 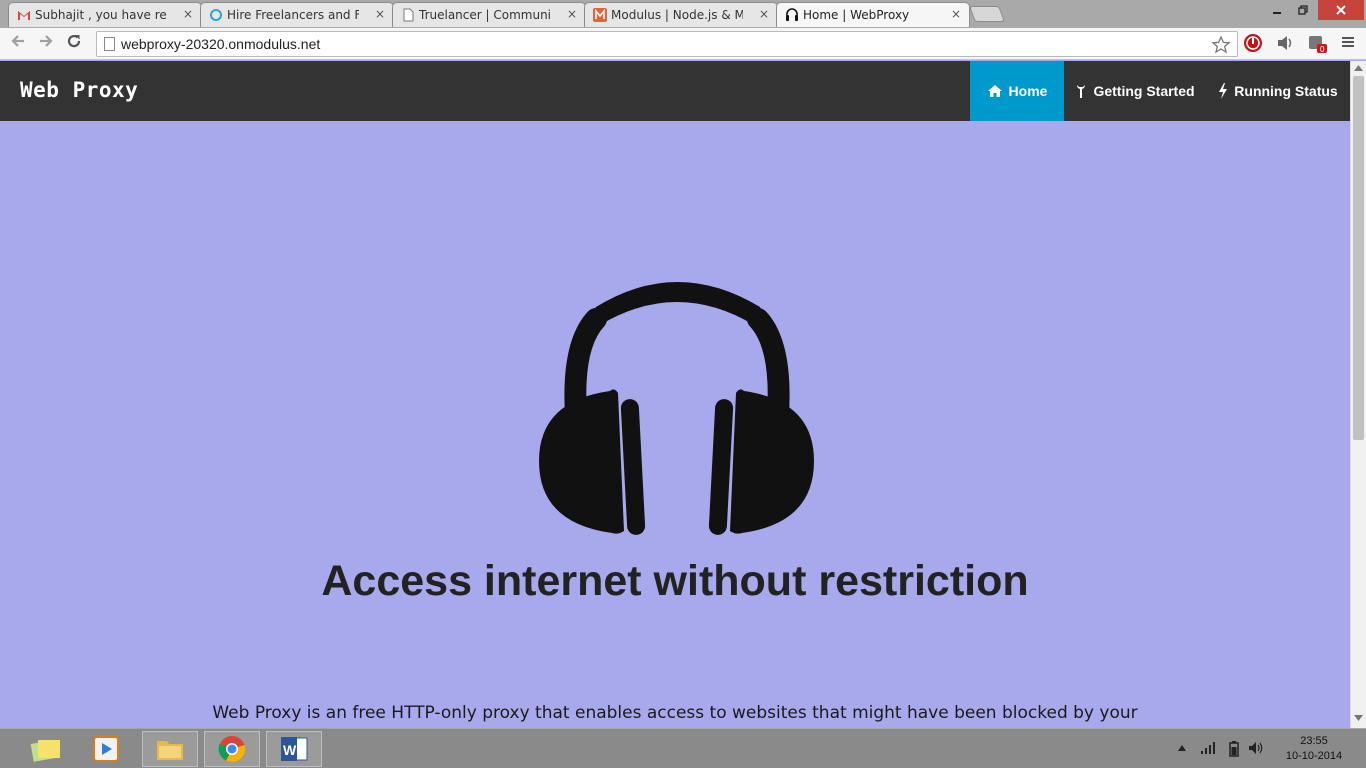 What do you see at coordinates (17, 41) in the screenshot?
I see `back-arrow-icon` at bounding box center [17, 41].